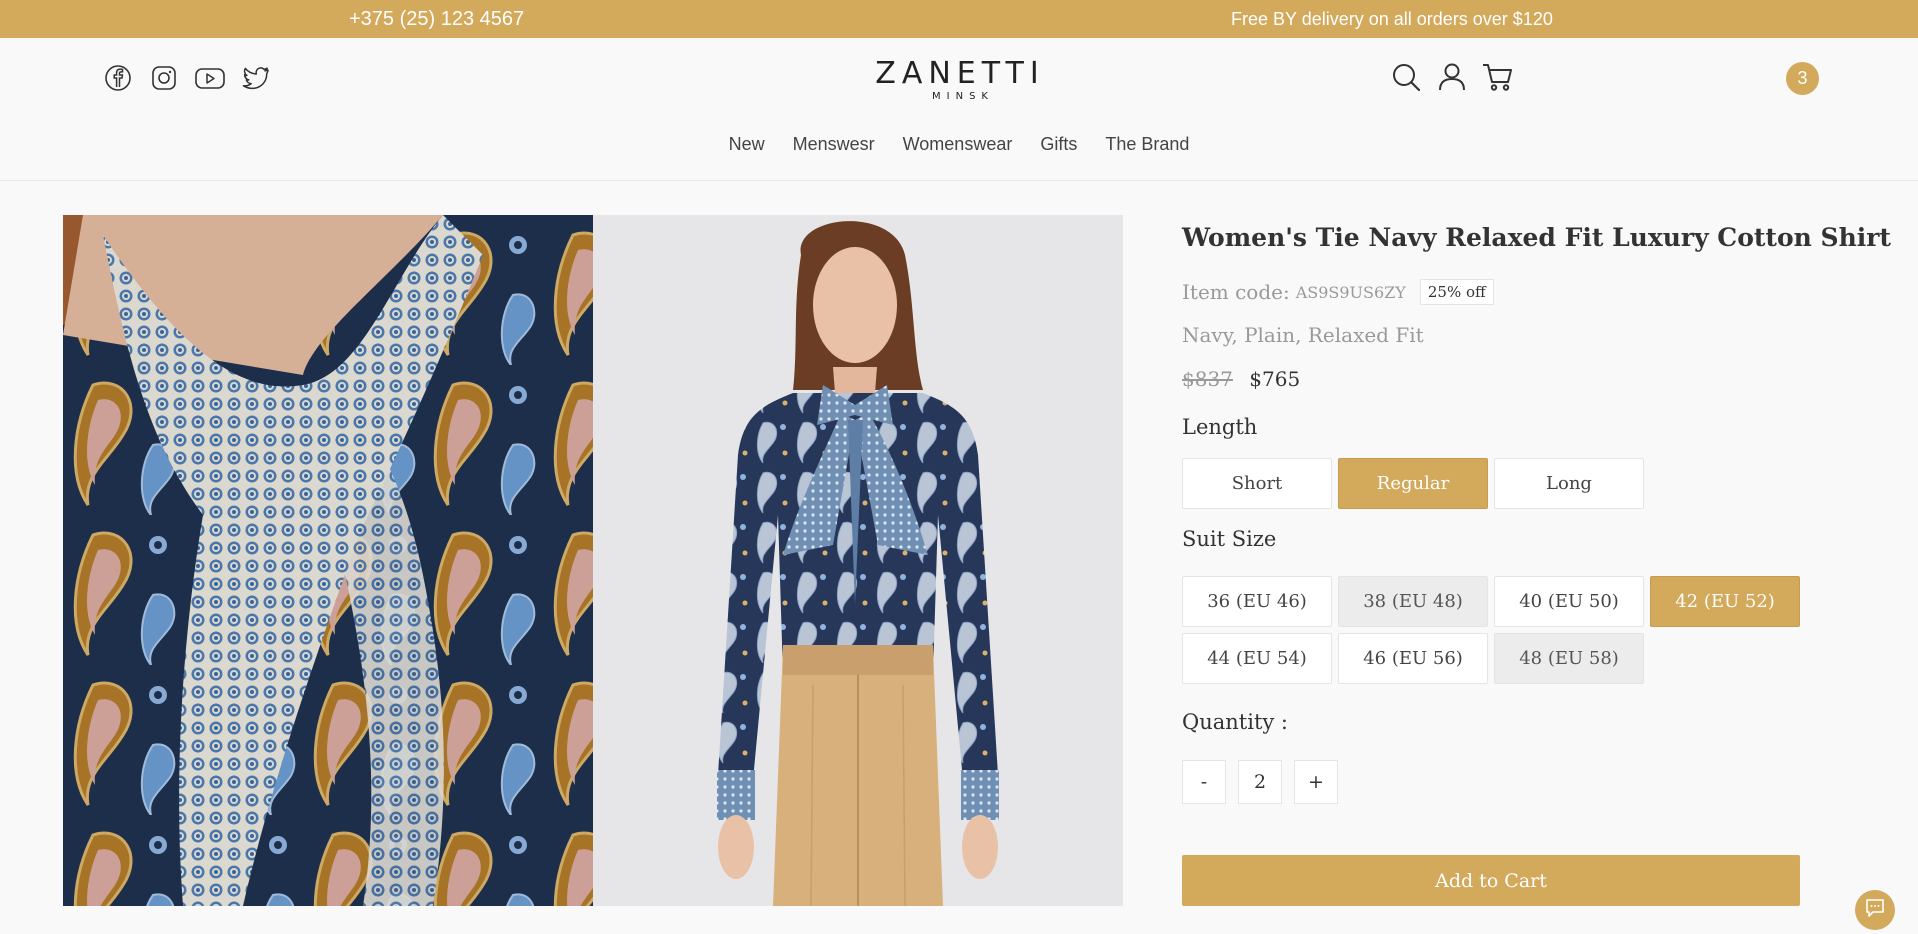 Image resolution: width=1918 pixels, height=934 pixels. I want to click on length-label: Length, so click(1220, 427).